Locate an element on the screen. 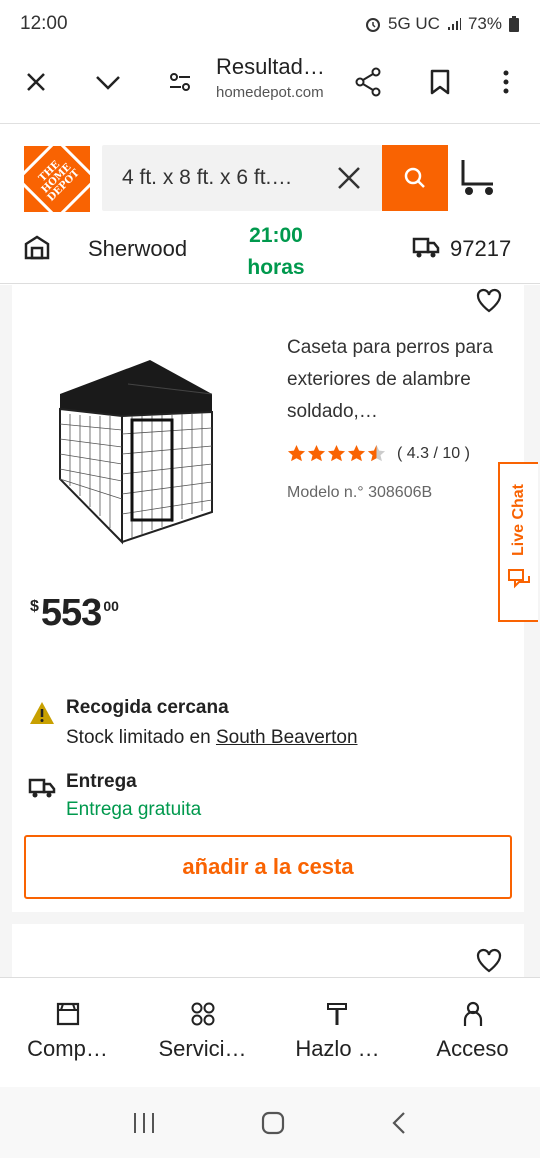 The width and height of the screenshot is (540, 1158). battery-level: 73% is located at coordinates (484, 23).